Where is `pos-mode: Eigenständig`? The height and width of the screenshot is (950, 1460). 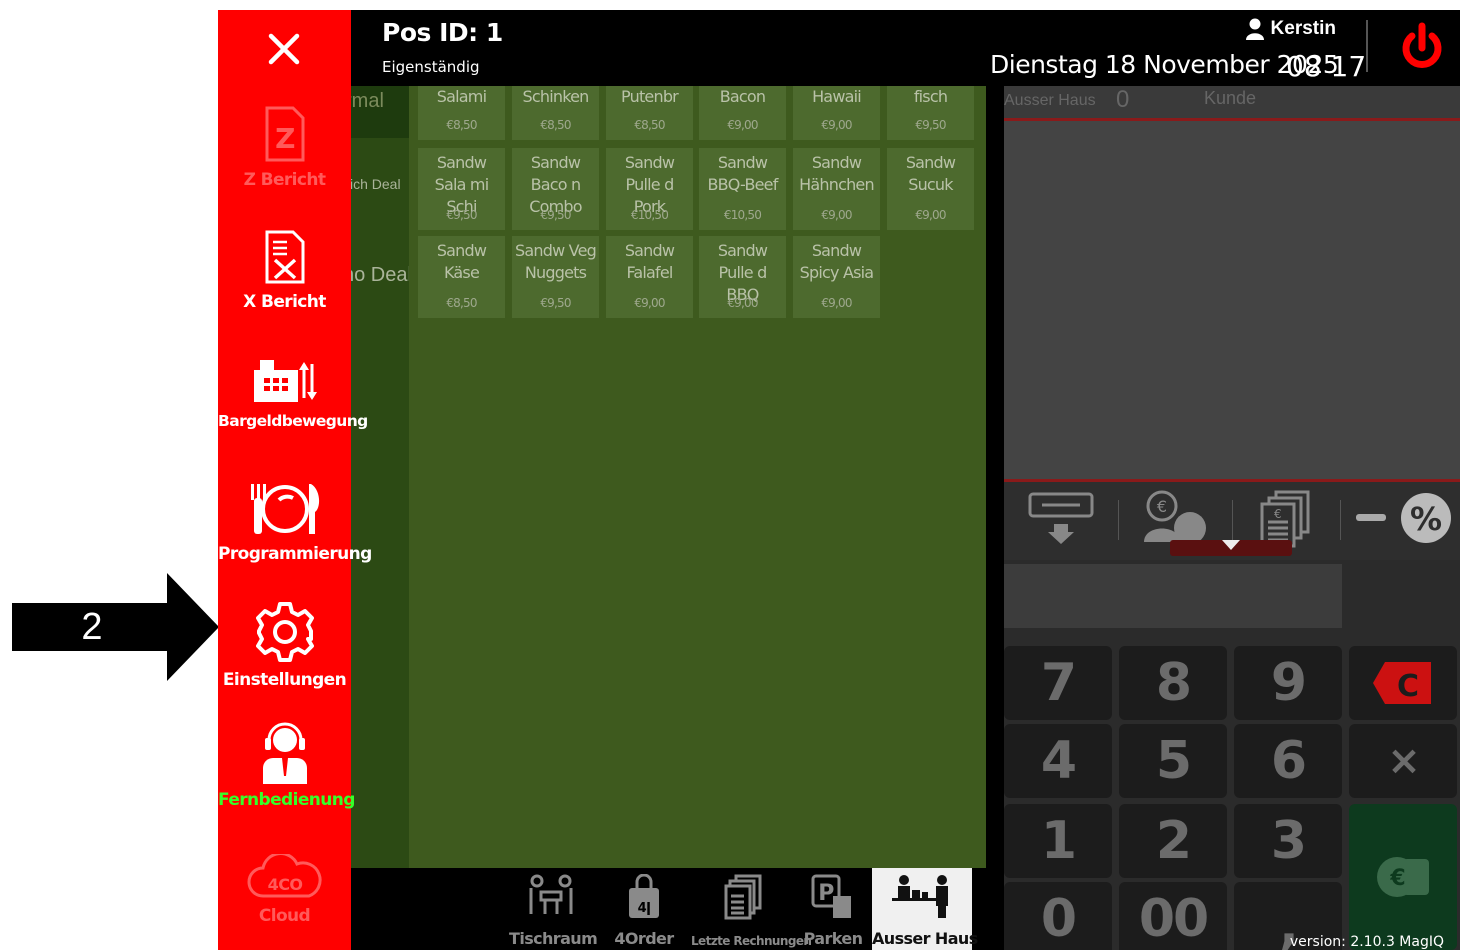
pos-mode: Eigenständig is located at coordinates (431, 67).